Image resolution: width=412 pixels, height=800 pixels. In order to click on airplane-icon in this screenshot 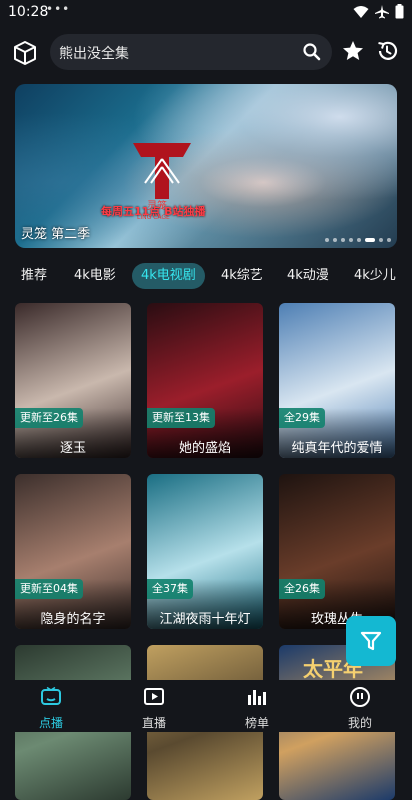, I will do `click(382, 11)`.